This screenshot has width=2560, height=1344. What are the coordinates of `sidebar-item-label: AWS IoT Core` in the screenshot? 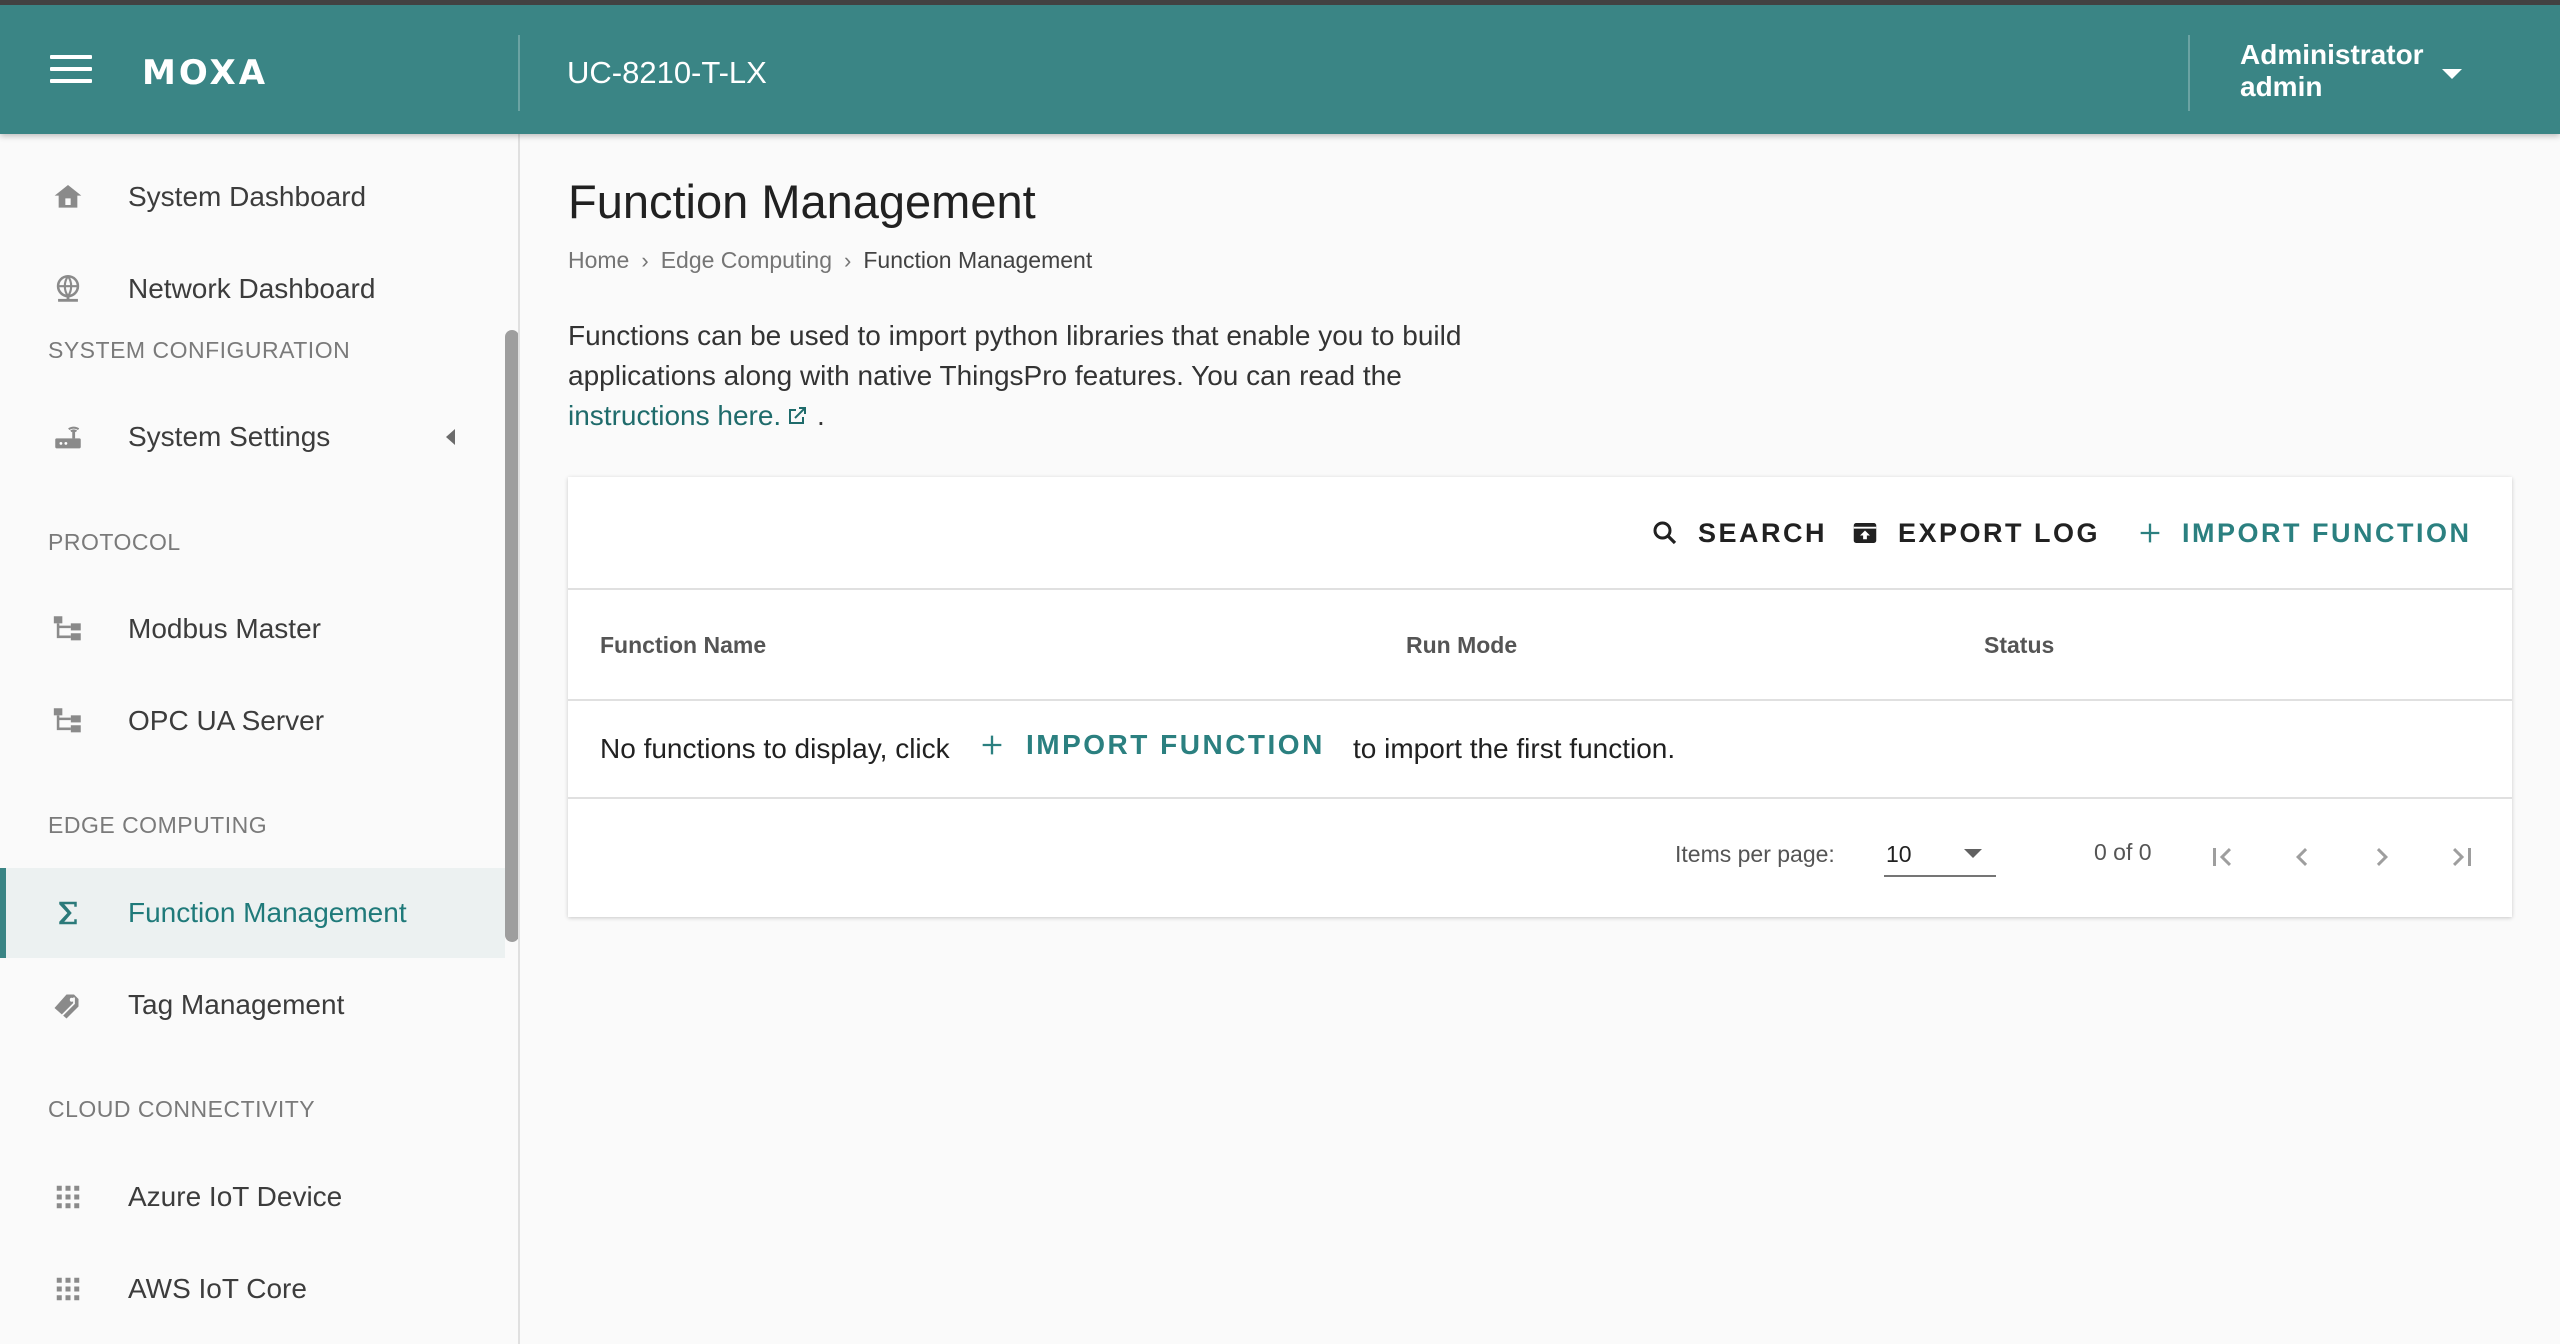 It's located at (217, 1288).